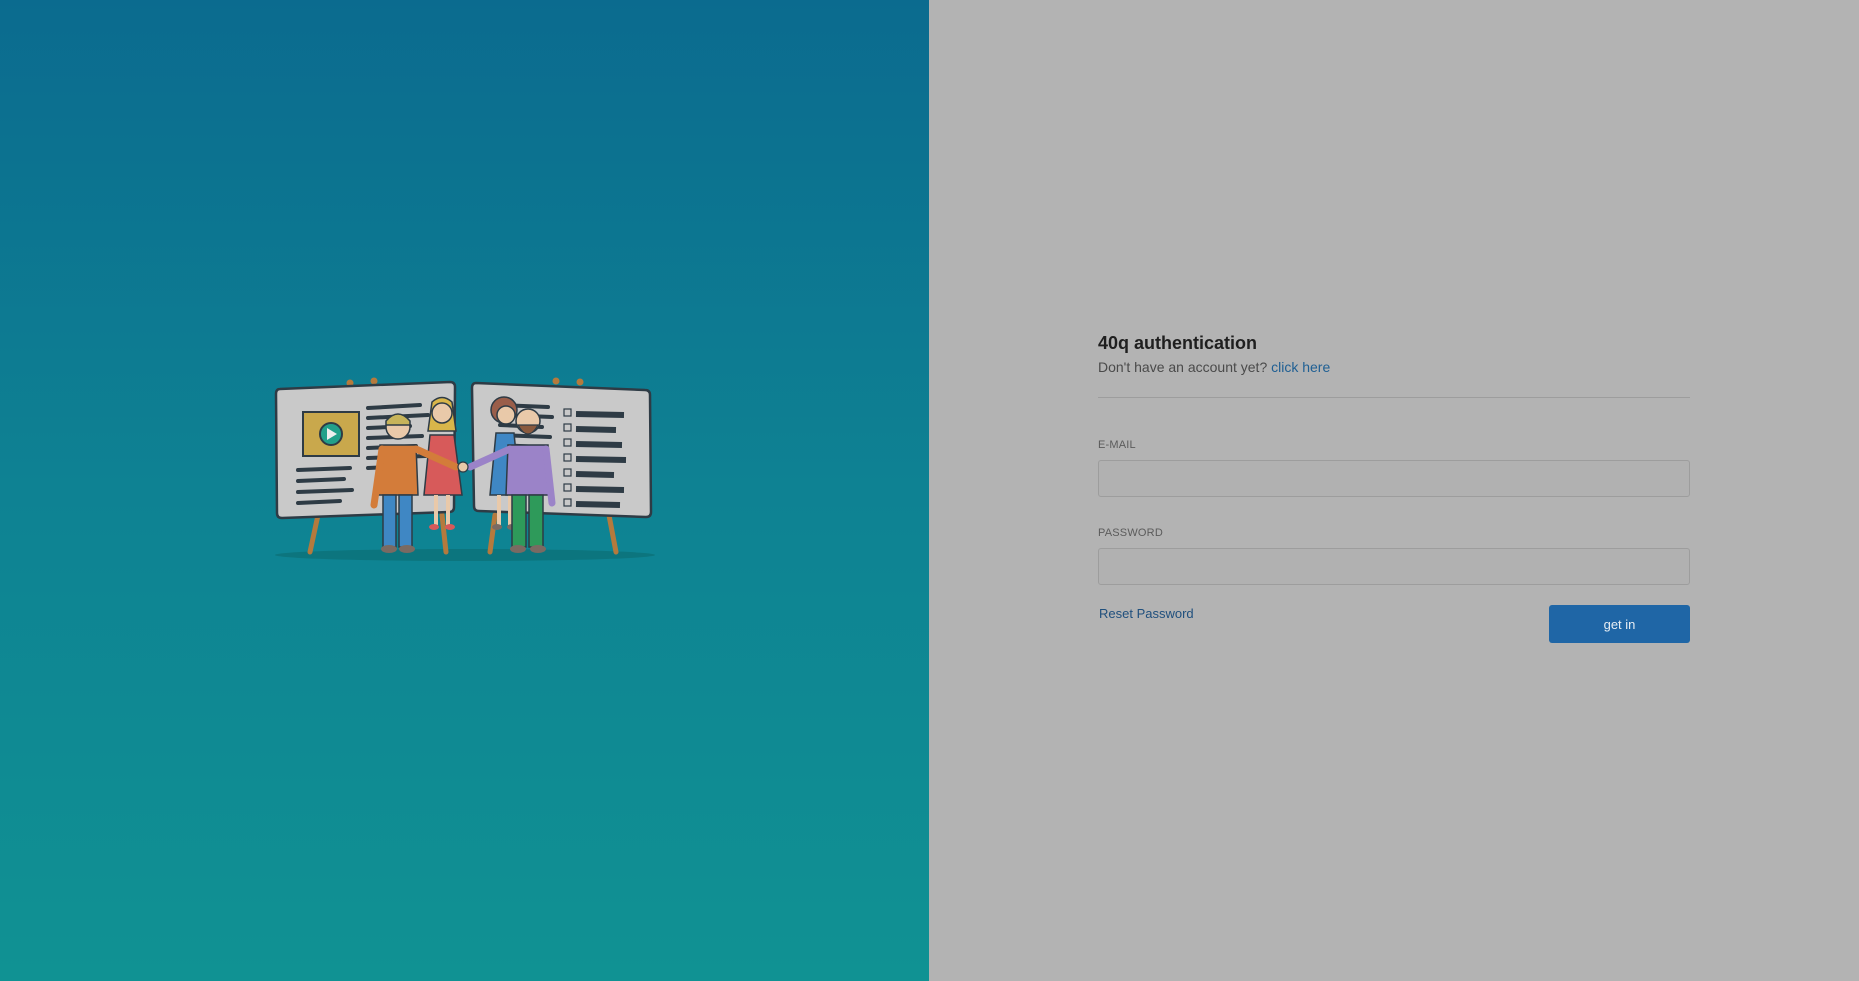 The width and height of the screenshot is (1859, 981). What do you see at coordinates (1394, 566) in the screenshot?
I see `password-field` at bounding box center [1394, 566].